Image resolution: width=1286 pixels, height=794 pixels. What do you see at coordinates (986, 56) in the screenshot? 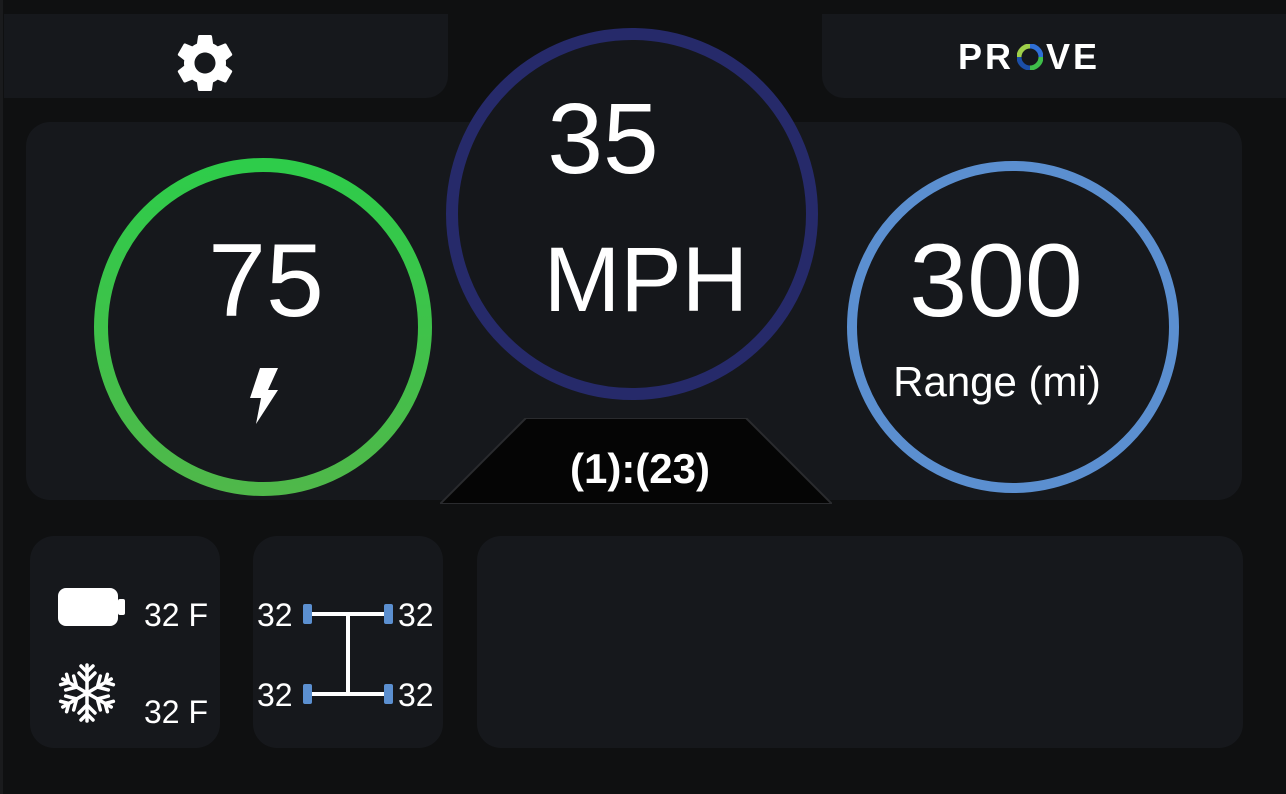
I see `logo-text-left: PR` at bounding box center [986, 56].